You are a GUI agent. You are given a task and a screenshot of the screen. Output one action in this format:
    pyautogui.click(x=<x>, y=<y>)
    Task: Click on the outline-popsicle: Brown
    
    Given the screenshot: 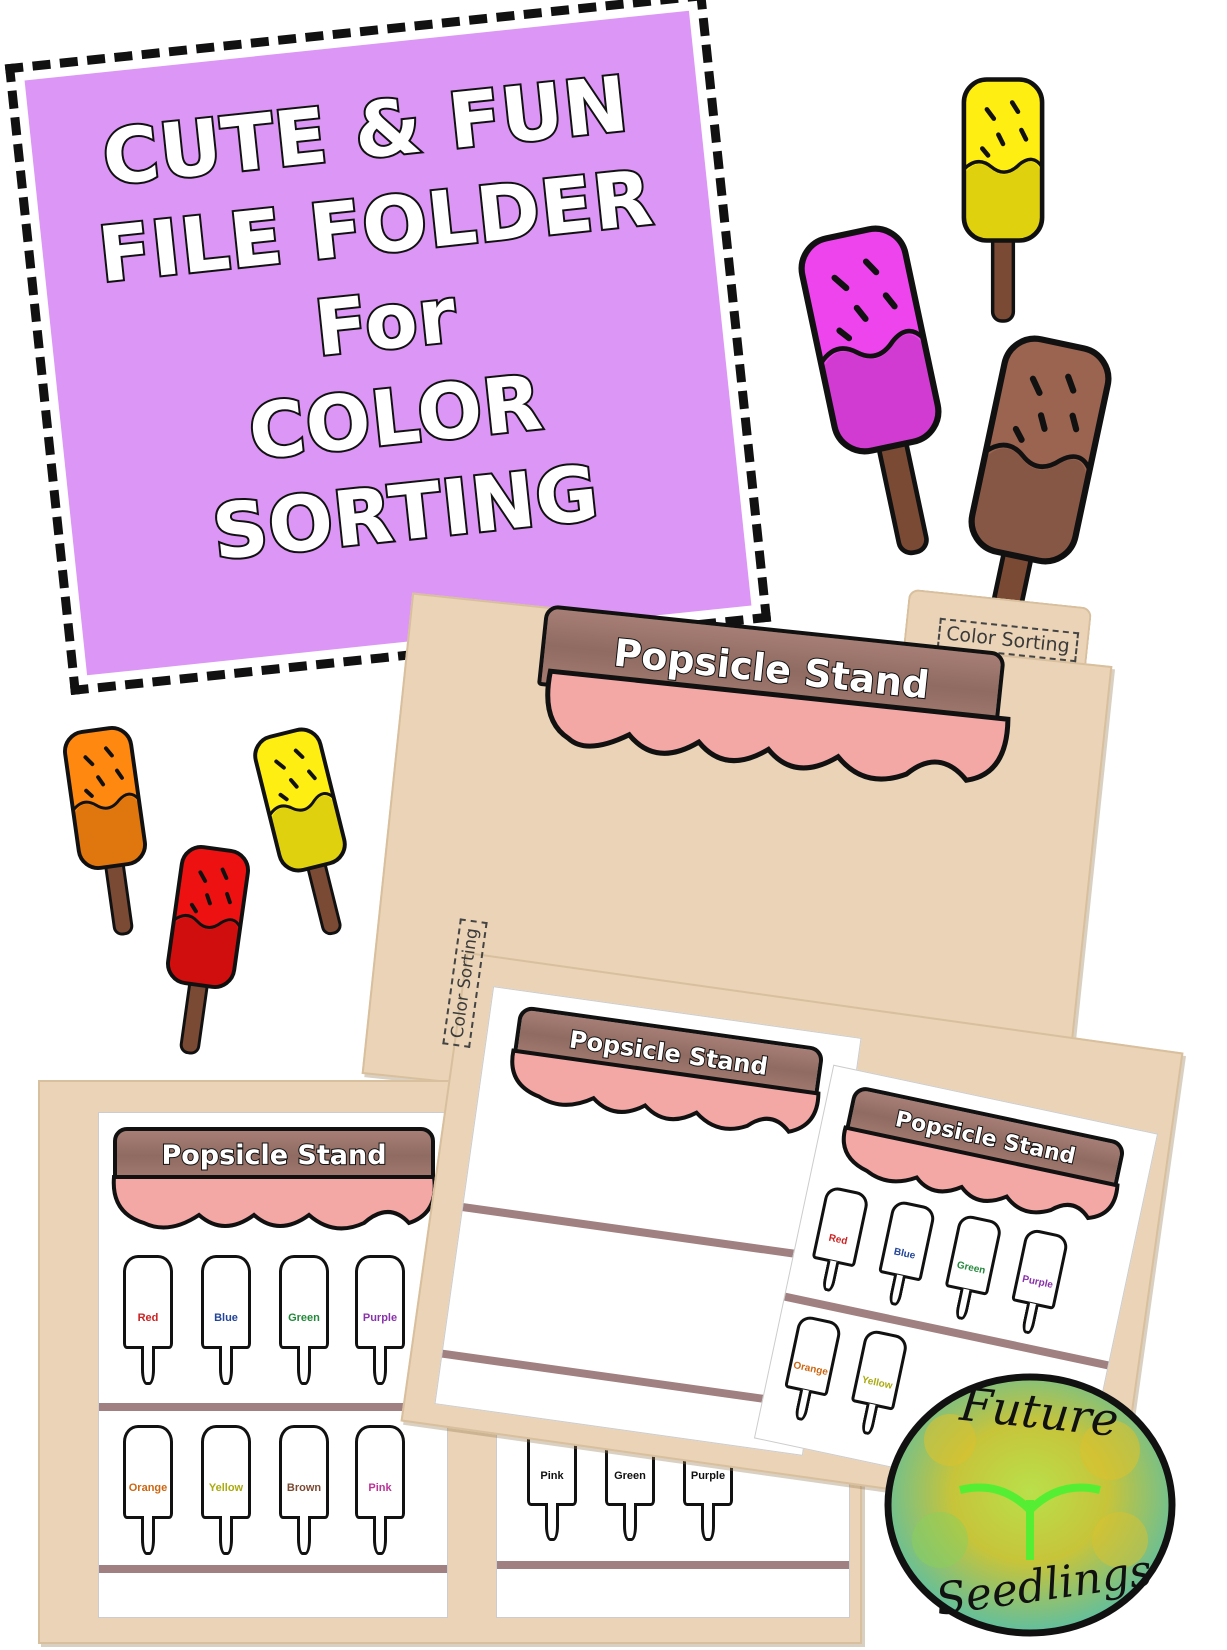 What is the action you would take?
    pyautogui.click(x=304, y=1490)
    